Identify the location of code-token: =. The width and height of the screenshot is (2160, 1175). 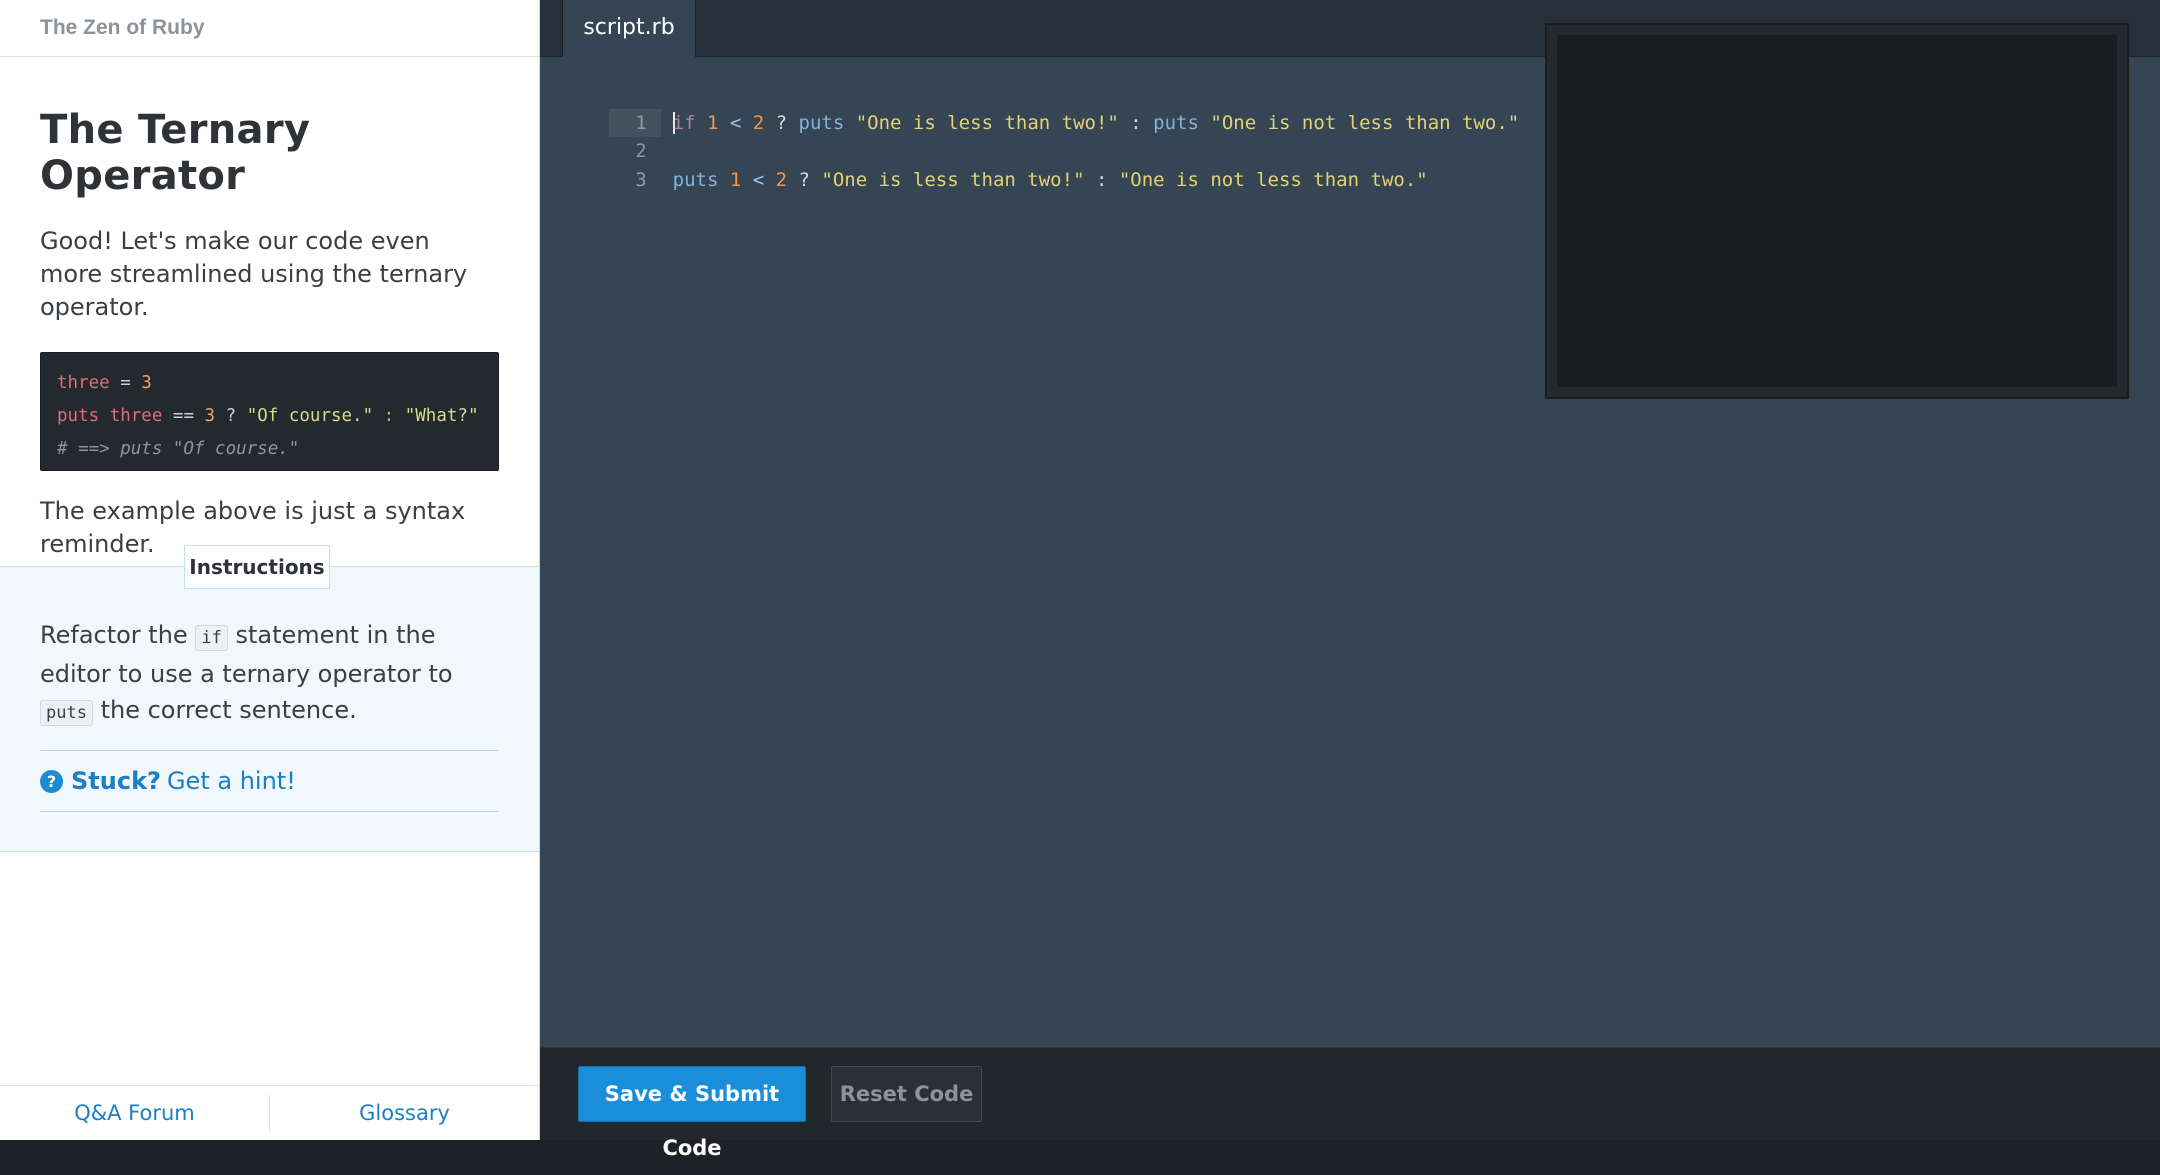
(125, 383).